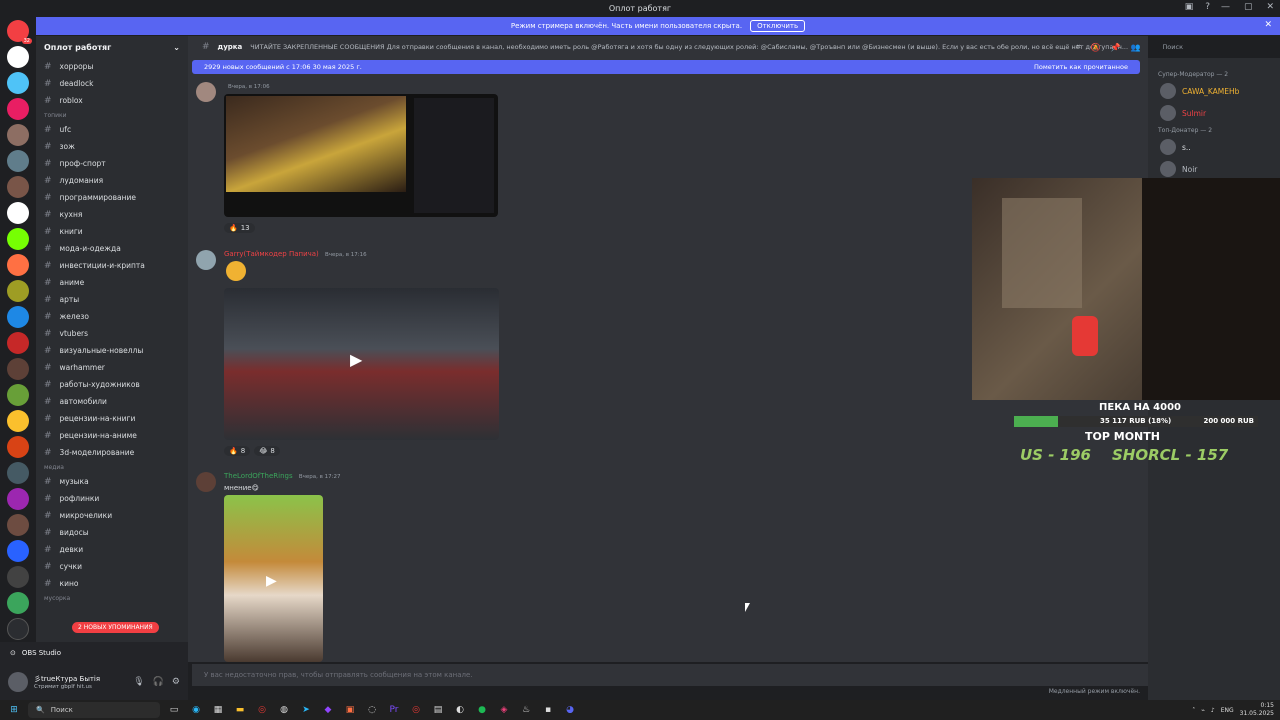  Describe the element at coordinates (112, 282) in the screenshot. I see `channel-item: # аниме` at that location.